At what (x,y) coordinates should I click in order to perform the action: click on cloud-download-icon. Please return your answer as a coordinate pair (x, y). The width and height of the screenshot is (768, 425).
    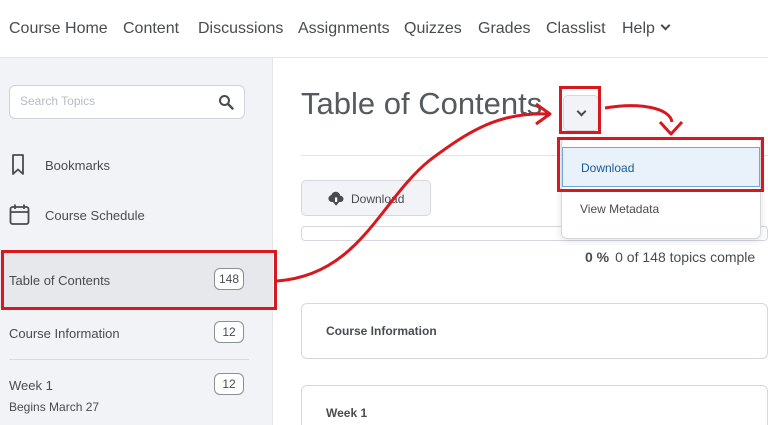
    Looking at the image, I should click on (336, 198).